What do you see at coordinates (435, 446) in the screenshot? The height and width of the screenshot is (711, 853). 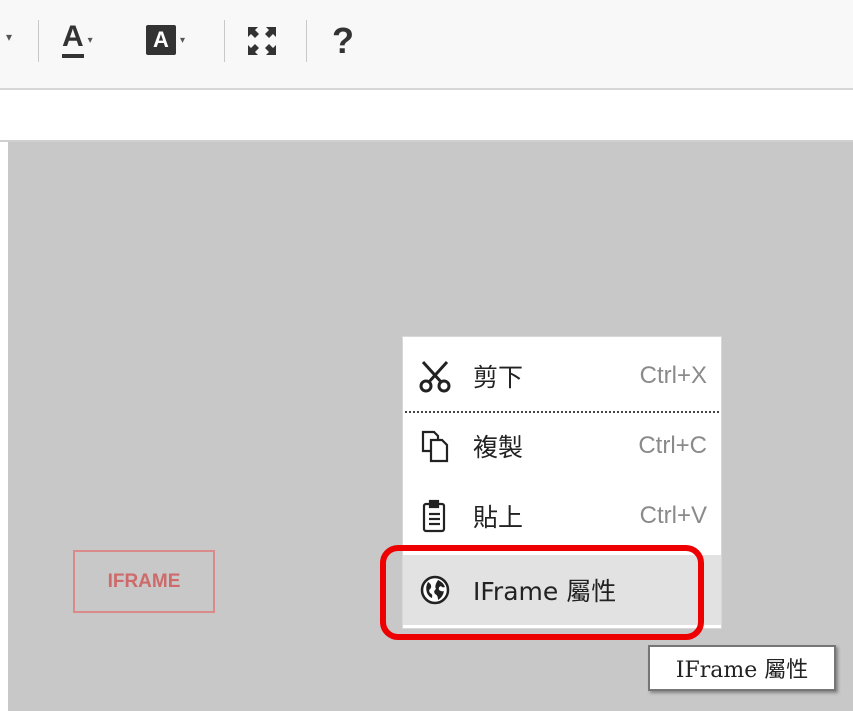 I see `copy-icon` at bounding box center [435, 446].